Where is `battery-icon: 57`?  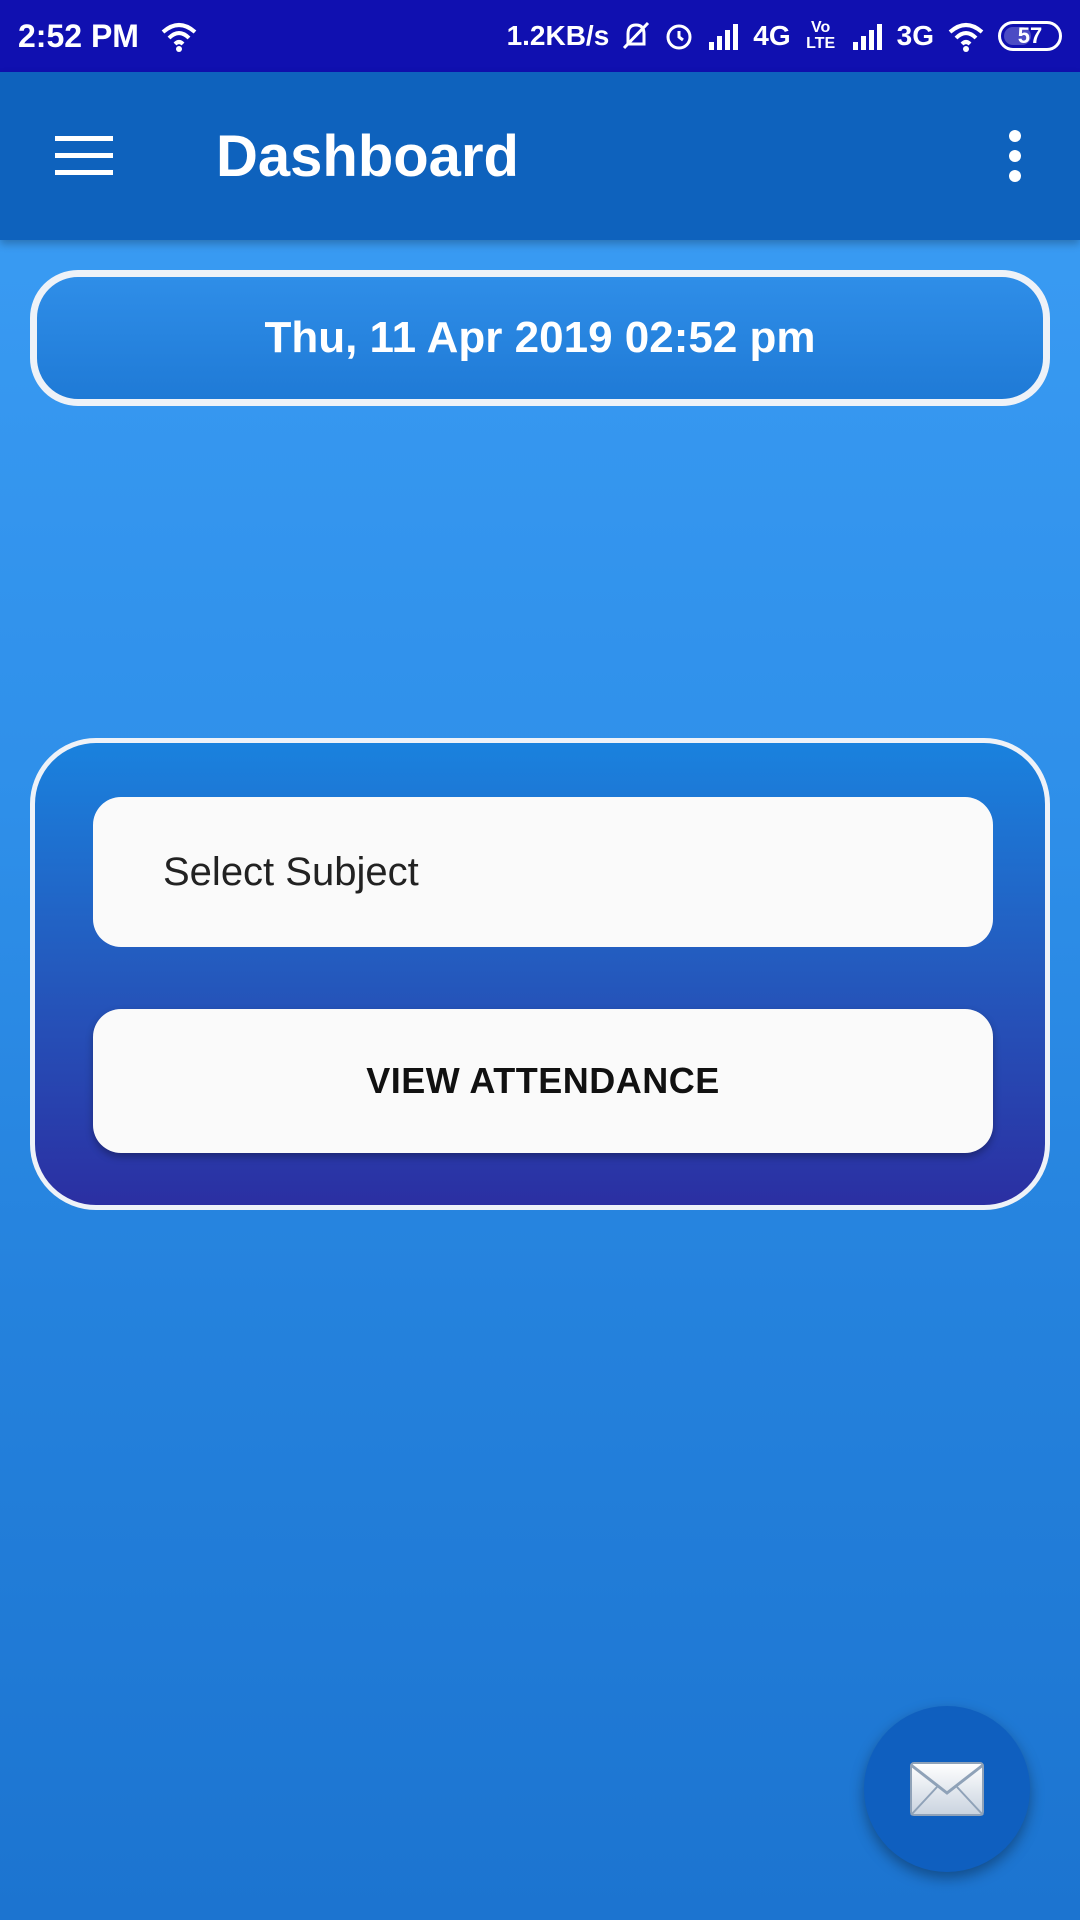
battery-icon: 57 is located at coordinates (1030, 36).